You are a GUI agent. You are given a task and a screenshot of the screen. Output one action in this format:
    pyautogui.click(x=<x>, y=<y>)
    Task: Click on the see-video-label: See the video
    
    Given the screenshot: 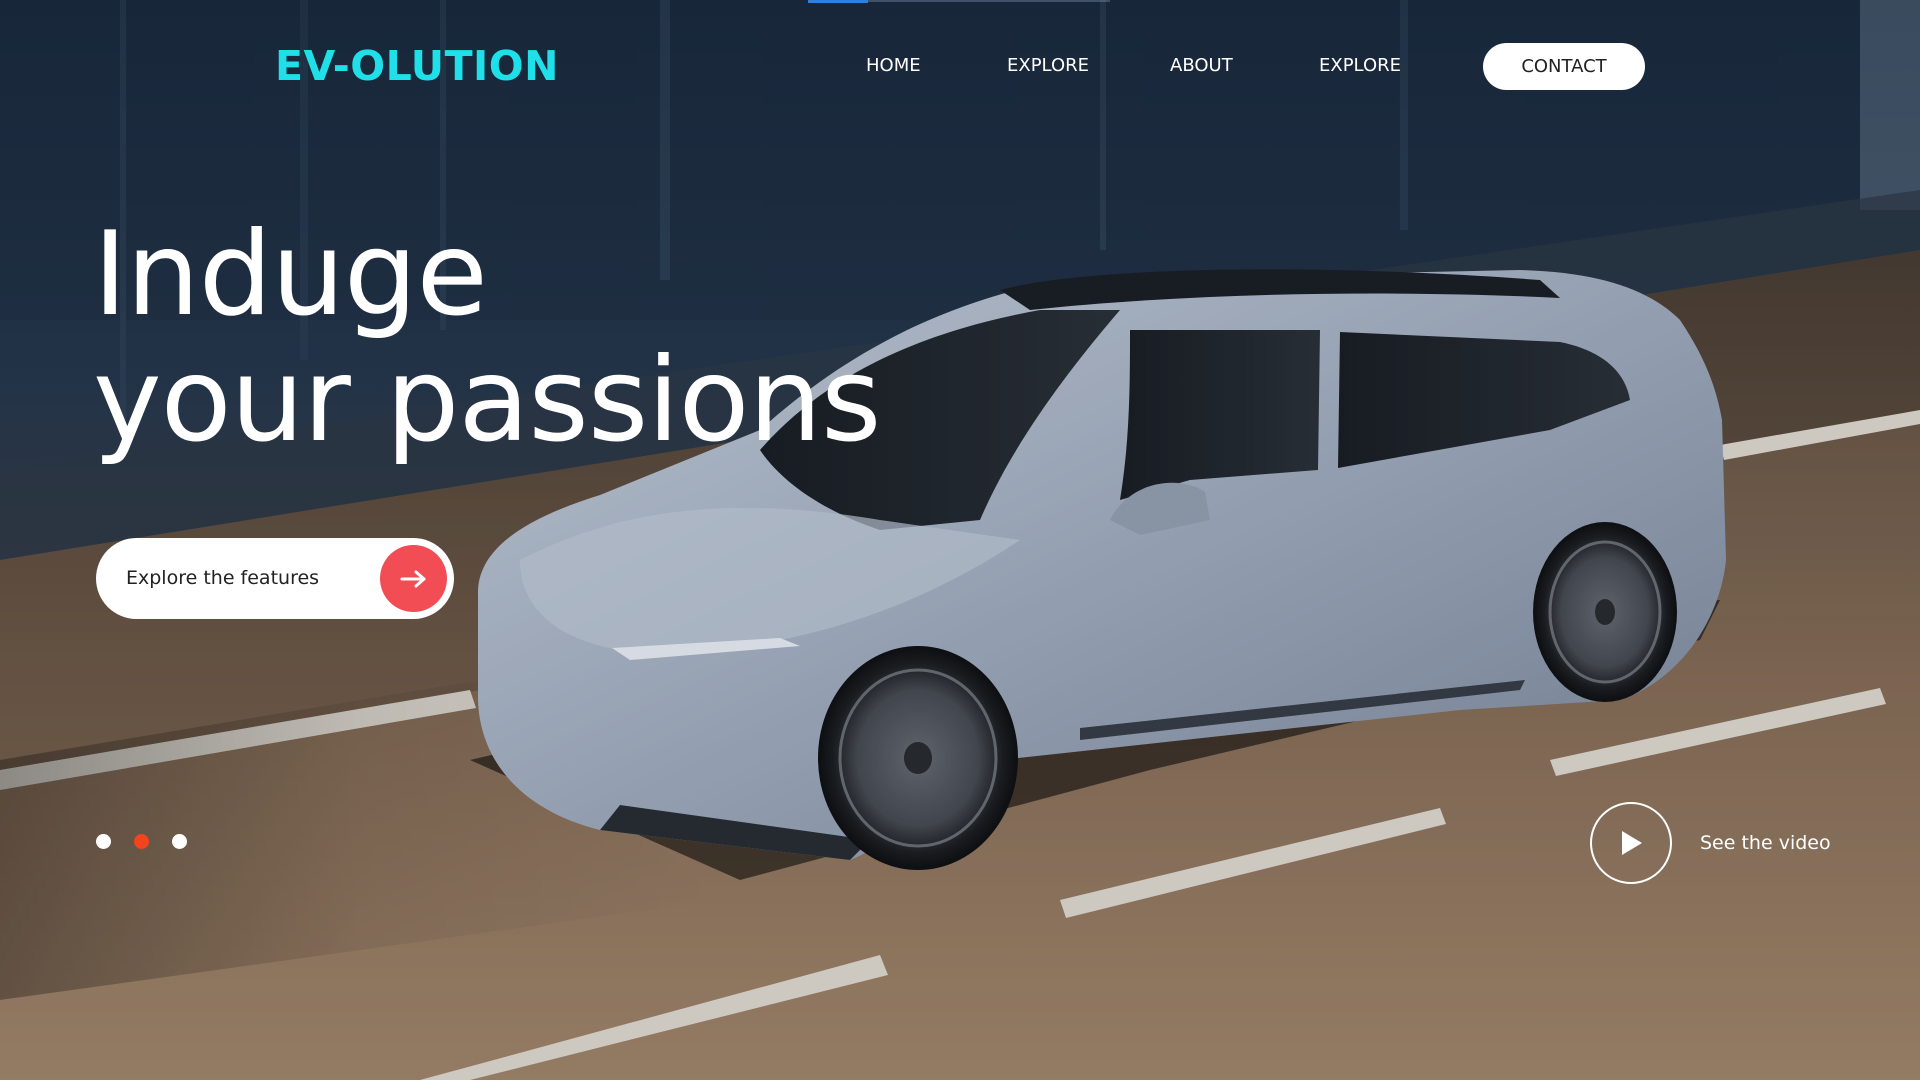 What is the action you would take?
    pyautogui.click(x=1765, y=843)
    